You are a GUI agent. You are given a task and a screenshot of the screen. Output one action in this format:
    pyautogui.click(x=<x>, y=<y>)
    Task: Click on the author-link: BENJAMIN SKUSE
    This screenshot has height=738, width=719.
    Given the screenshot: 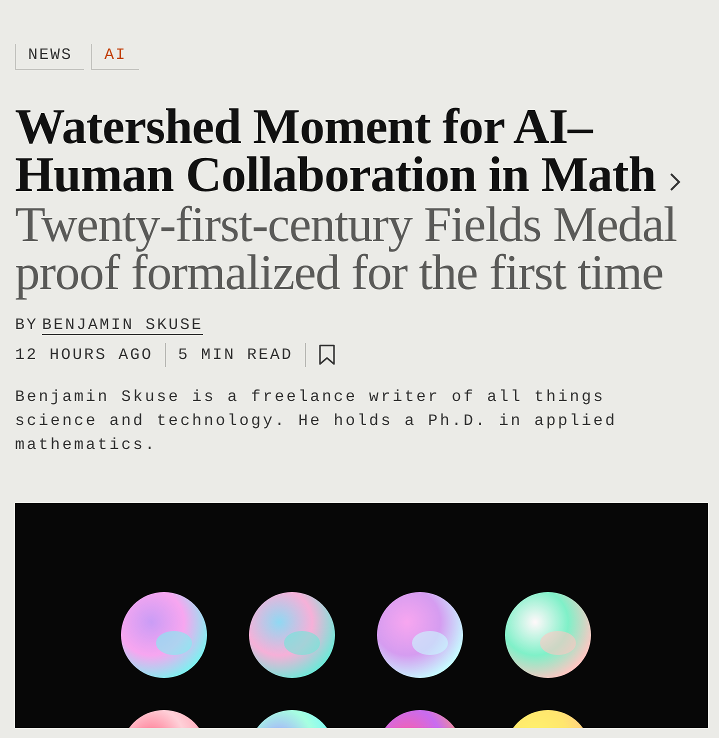 What is the action you would take?
    pyautogui.click(x=123, y=325)
    